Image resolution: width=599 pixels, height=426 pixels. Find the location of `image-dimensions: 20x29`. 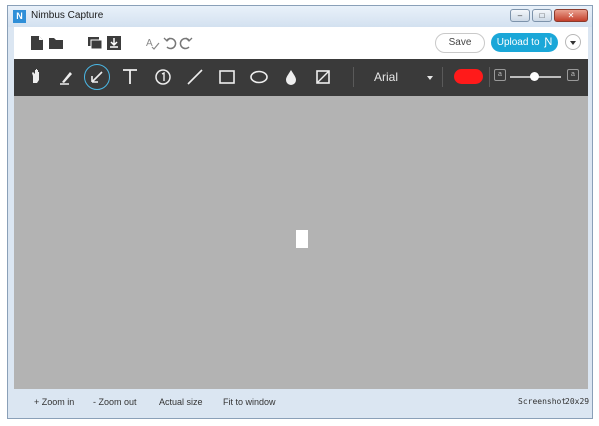

image-dimensions: 20x29 is located at coordinates (577, 401).